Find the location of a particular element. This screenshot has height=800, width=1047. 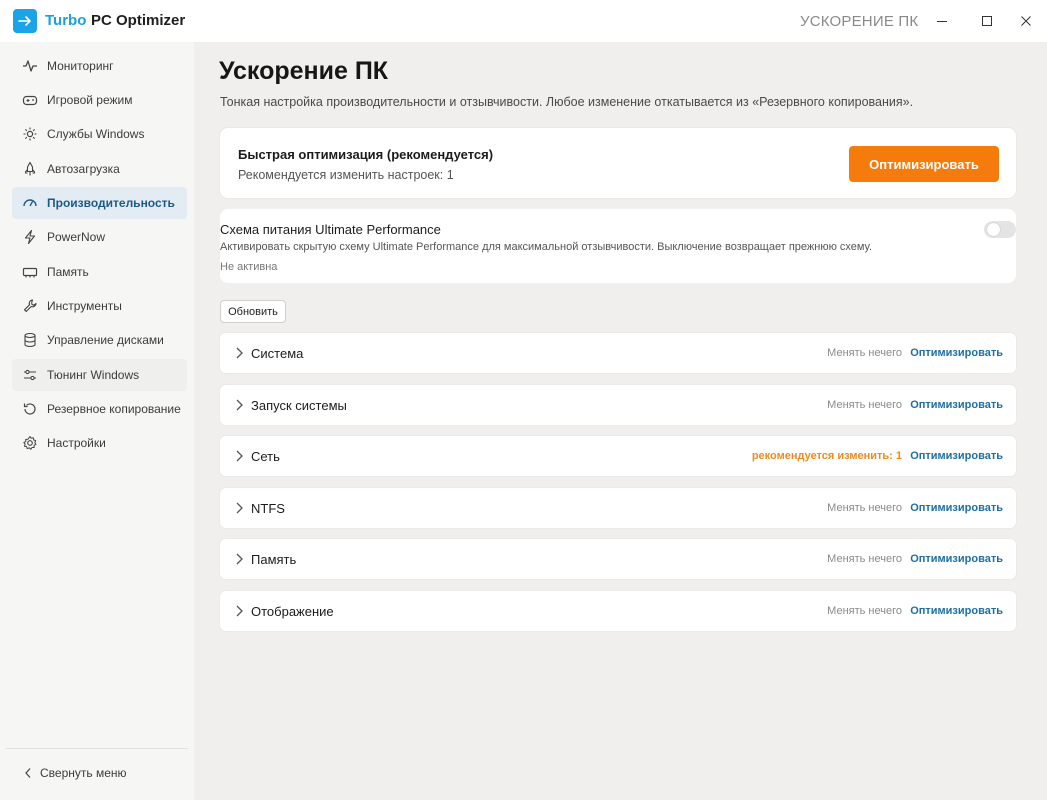

toggle-knob is located at coordinates (993, 229).